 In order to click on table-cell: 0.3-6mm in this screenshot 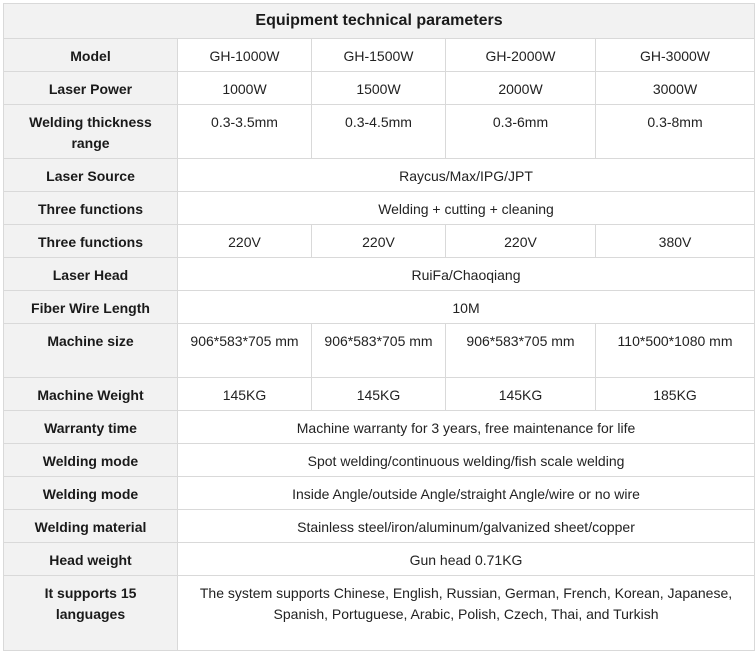, I will do `click(520, 131)`.